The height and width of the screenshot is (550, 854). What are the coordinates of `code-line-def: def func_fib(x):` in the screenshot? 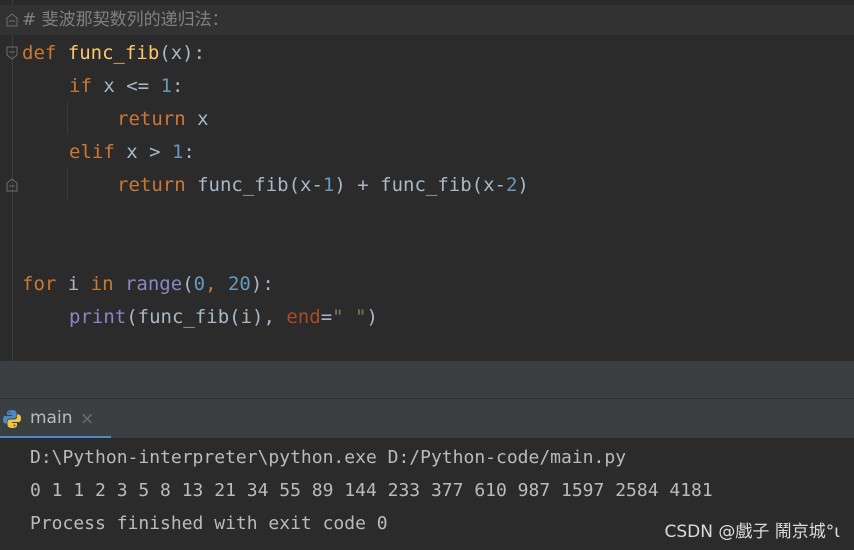 It's located at (113, 53).